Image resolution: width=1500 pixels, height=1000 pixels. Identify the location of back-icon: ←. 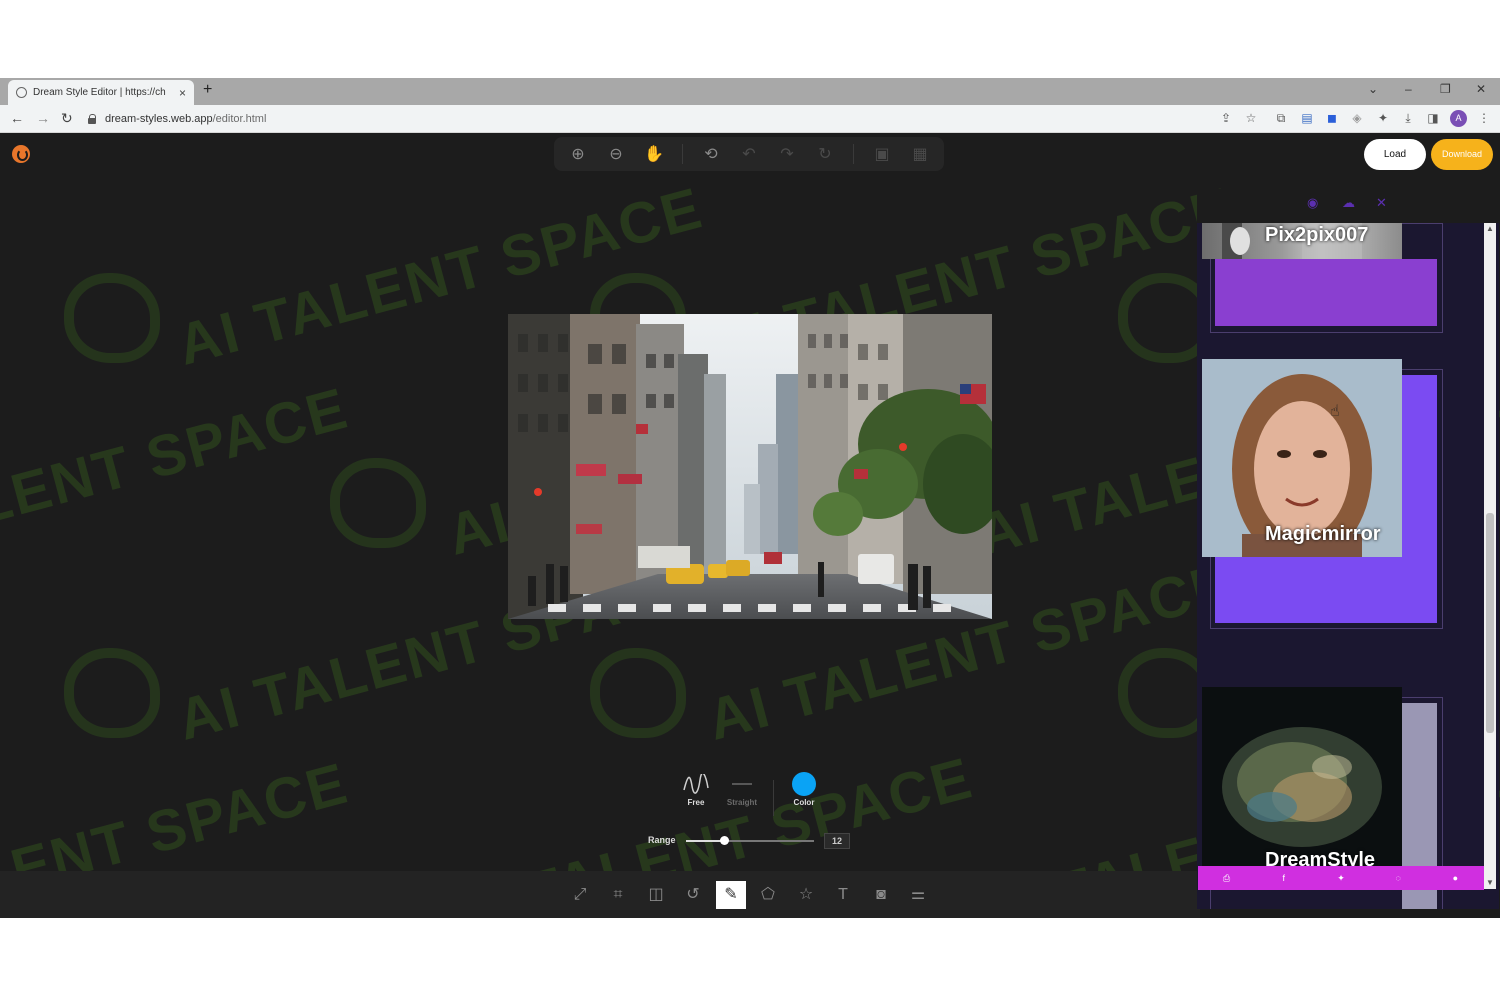
(17, 118).